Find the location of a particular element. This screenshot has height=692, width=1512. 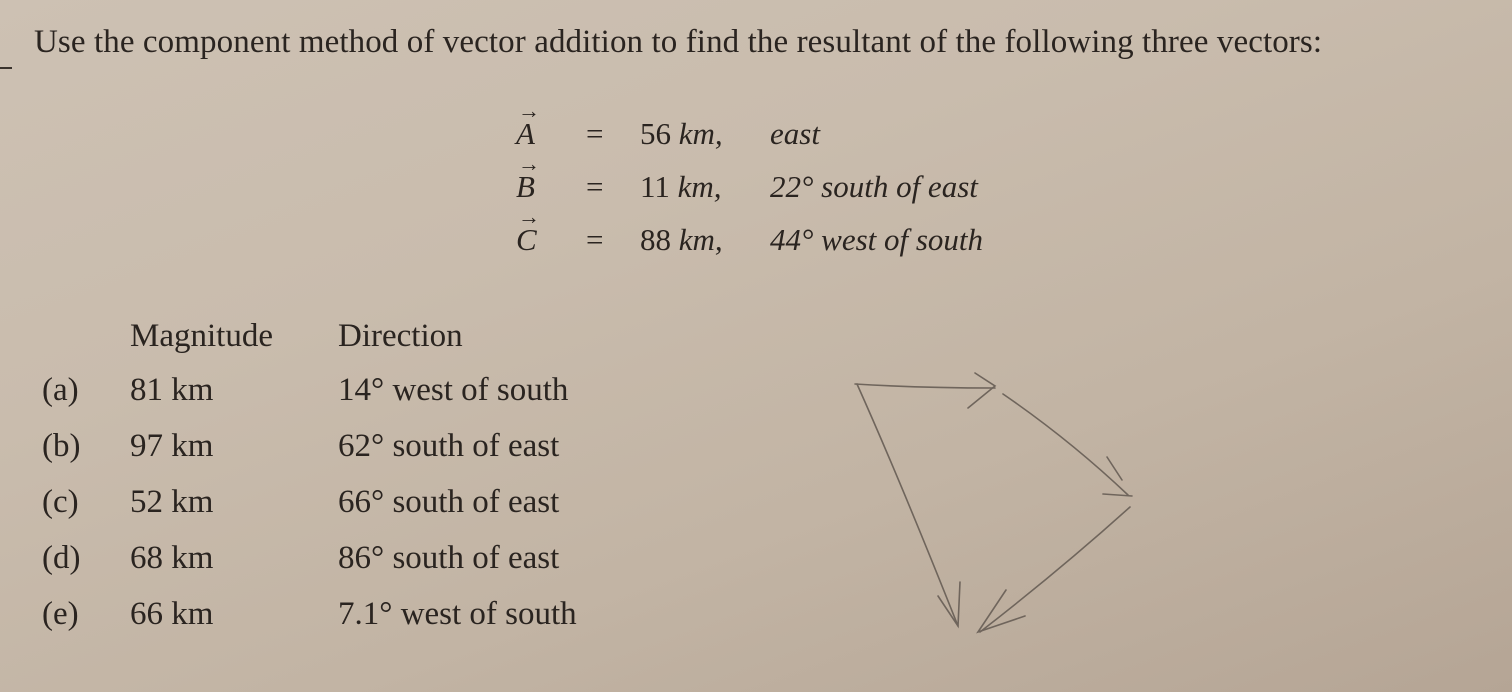

sketch-vector-b is located at coordinates (1065, 444).